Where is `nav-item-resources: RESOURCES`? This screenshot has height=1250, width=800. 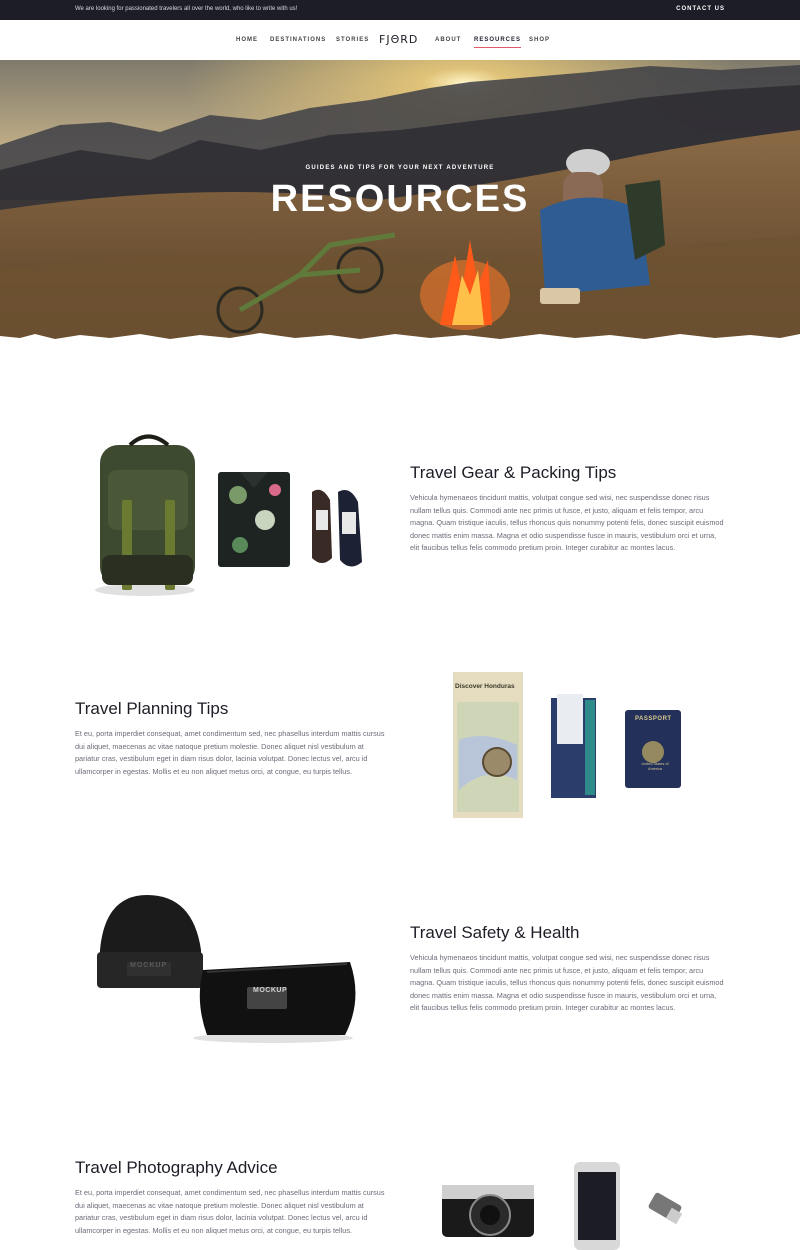
nav-item-resources: RESOURCES is located at coordinates (498, 42).